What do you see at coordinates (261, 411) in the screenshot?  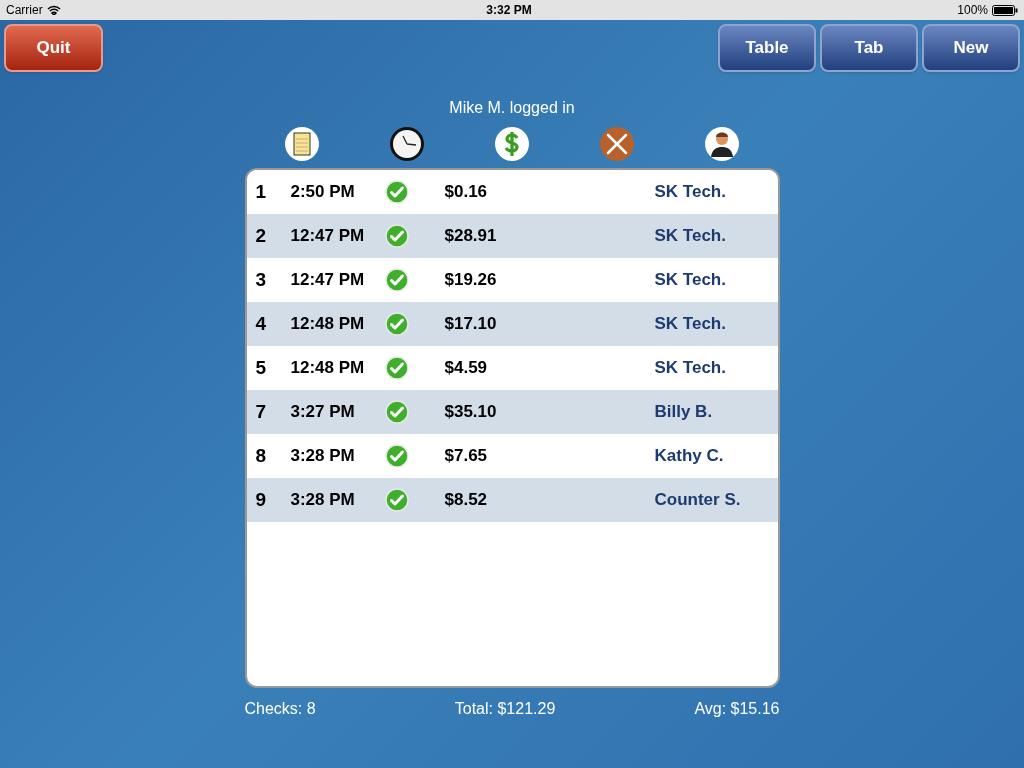 I see `check-number: 7` at bounding box center [261, 411].